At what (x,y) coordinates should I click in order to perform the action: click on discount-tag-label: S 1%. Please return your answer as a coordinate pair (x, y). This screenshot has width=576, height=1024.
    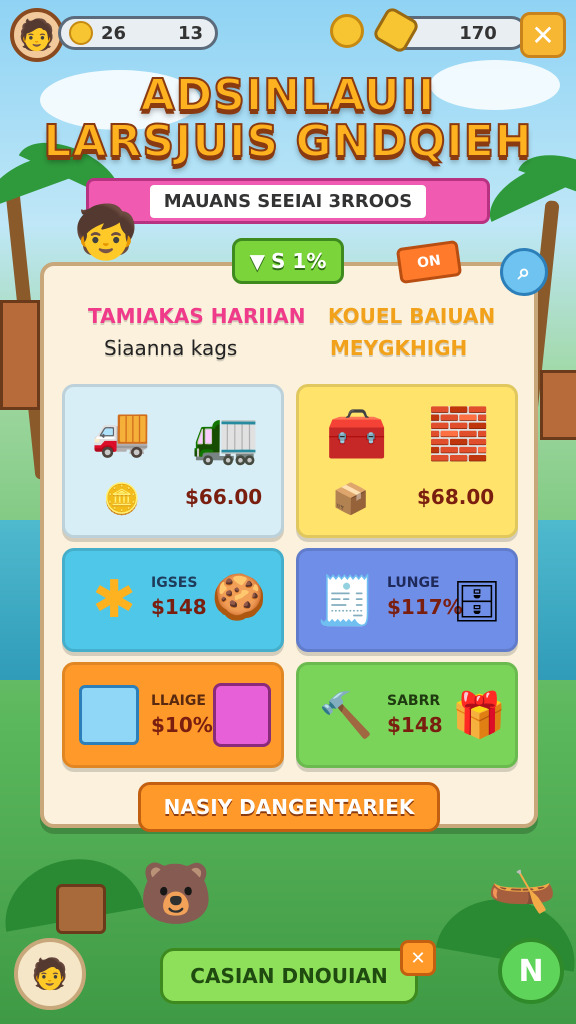
    Looking at the image, I should click on (299, 261).